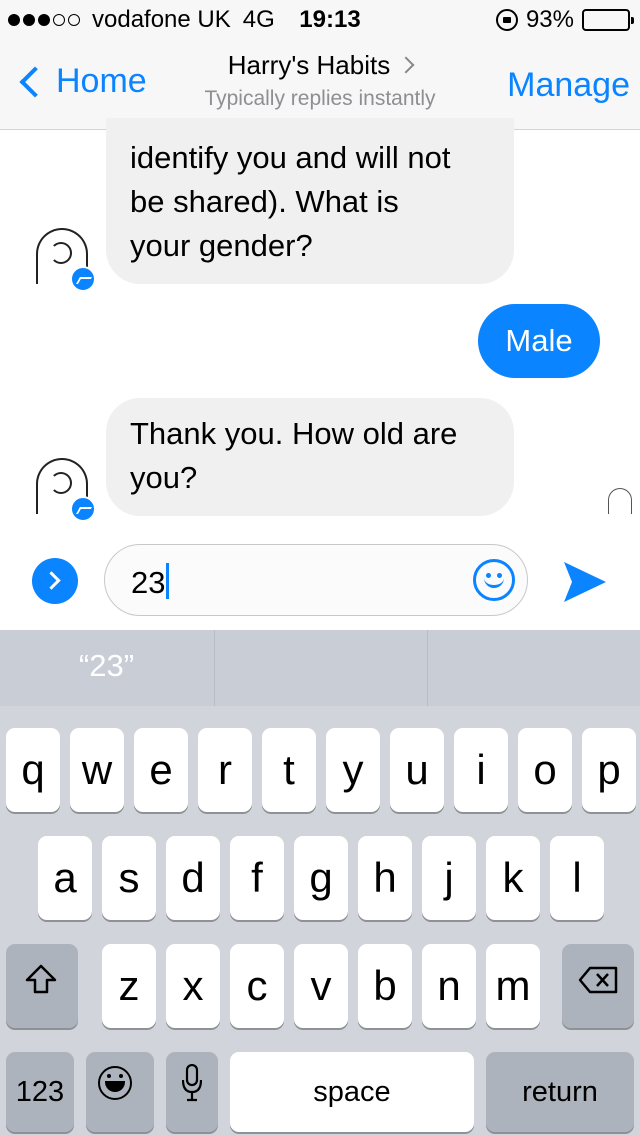 This screenshot has height=1136, width=640. I want to click on back-label: Home, so click(101, 81).